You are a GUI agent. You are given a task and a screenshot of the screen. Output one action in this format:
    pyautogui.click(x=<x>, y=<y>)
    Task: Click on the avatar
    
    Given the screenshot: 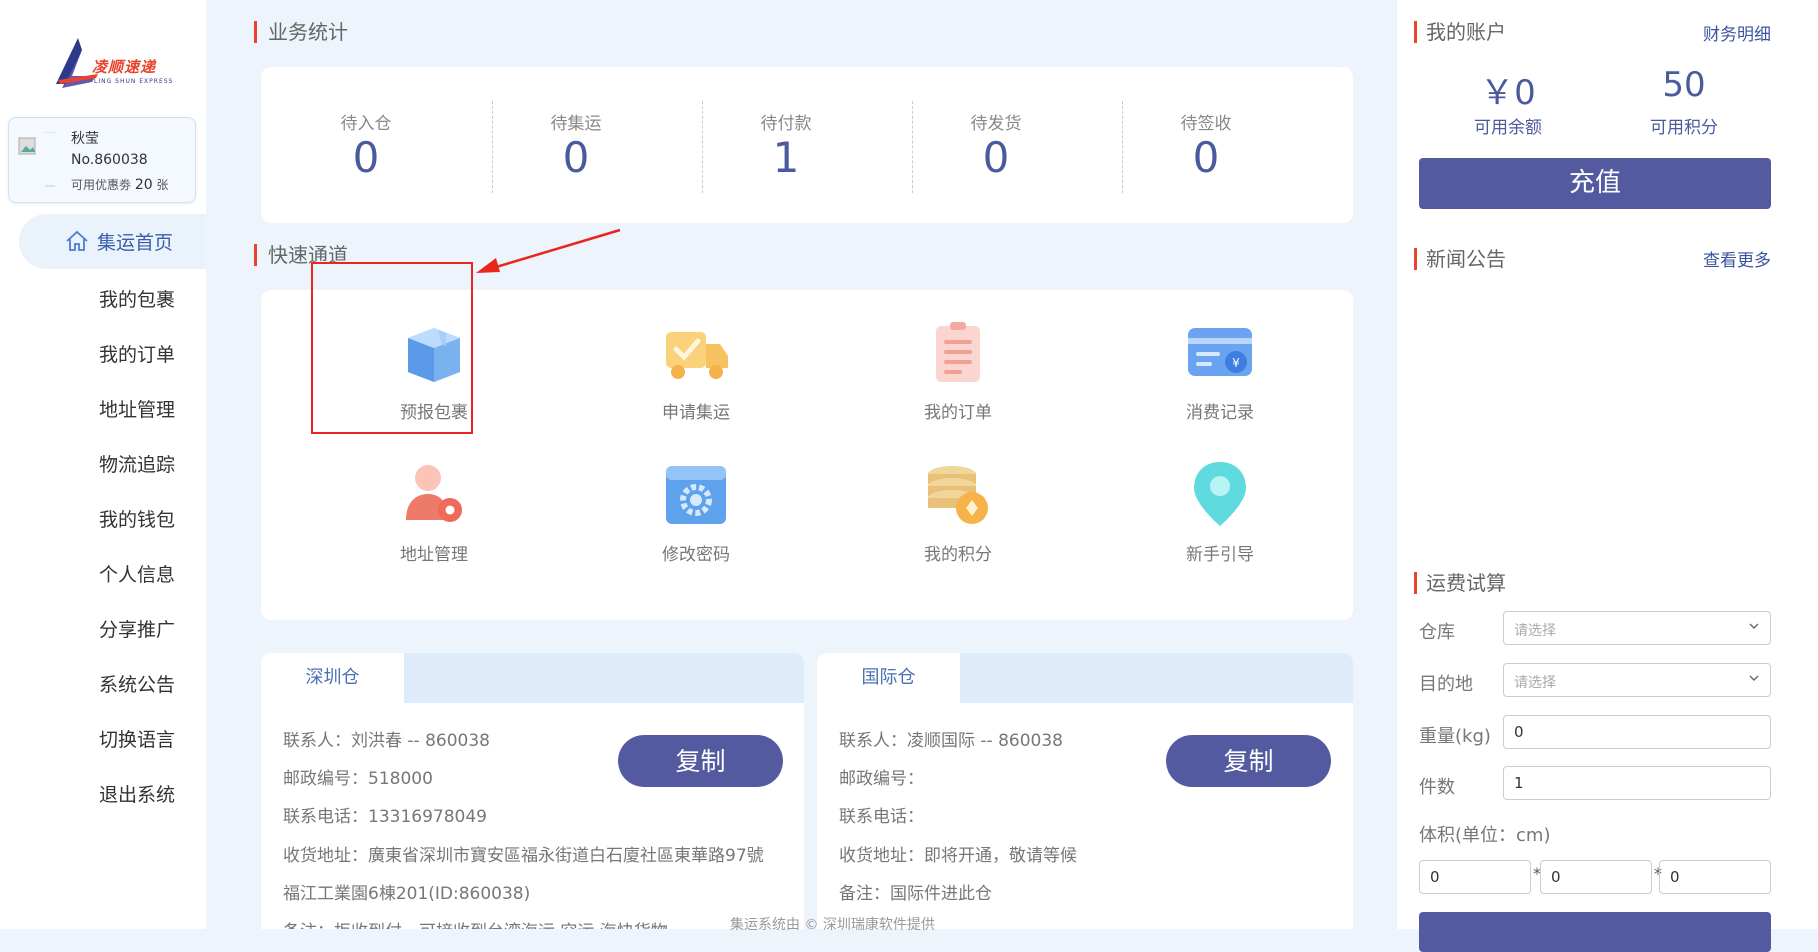 What is the action you would take?
    pyautogui.click(x=40, y=160)
    